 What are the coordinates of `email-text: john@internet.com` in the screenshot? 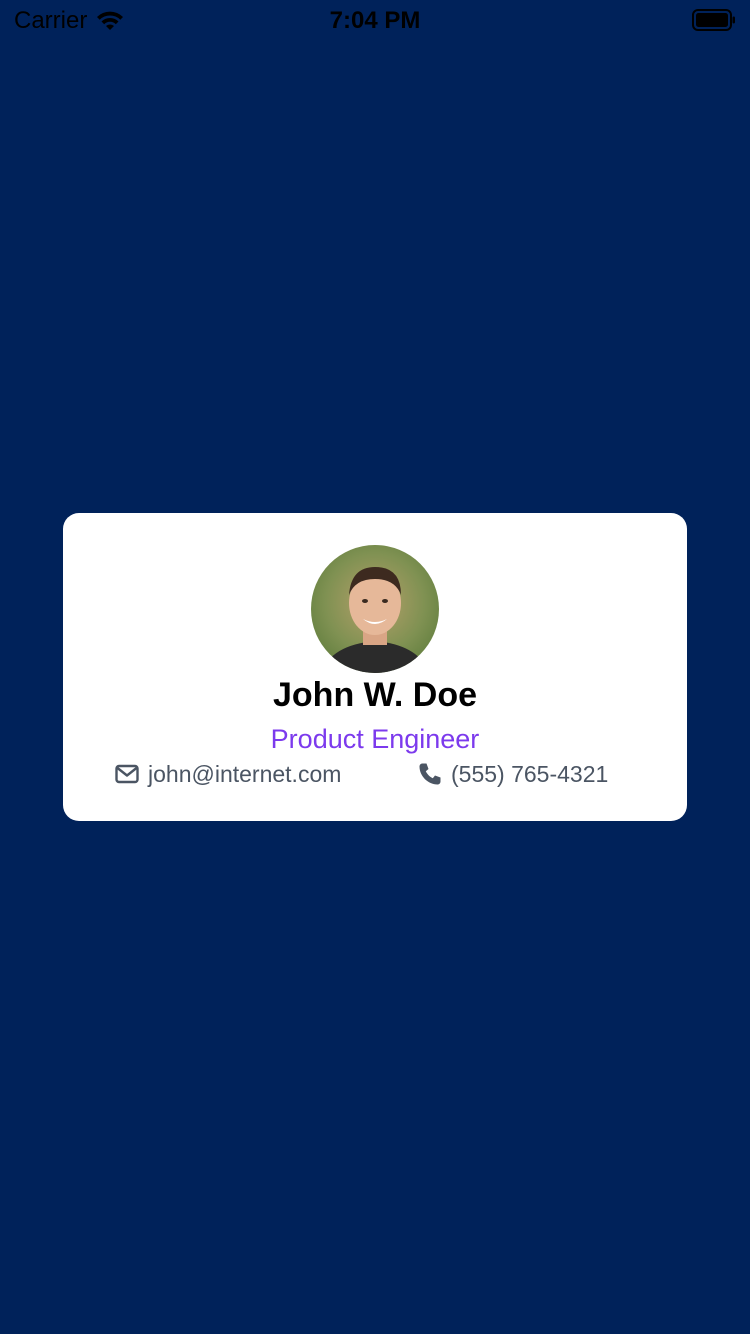 It's located at (244, 774).